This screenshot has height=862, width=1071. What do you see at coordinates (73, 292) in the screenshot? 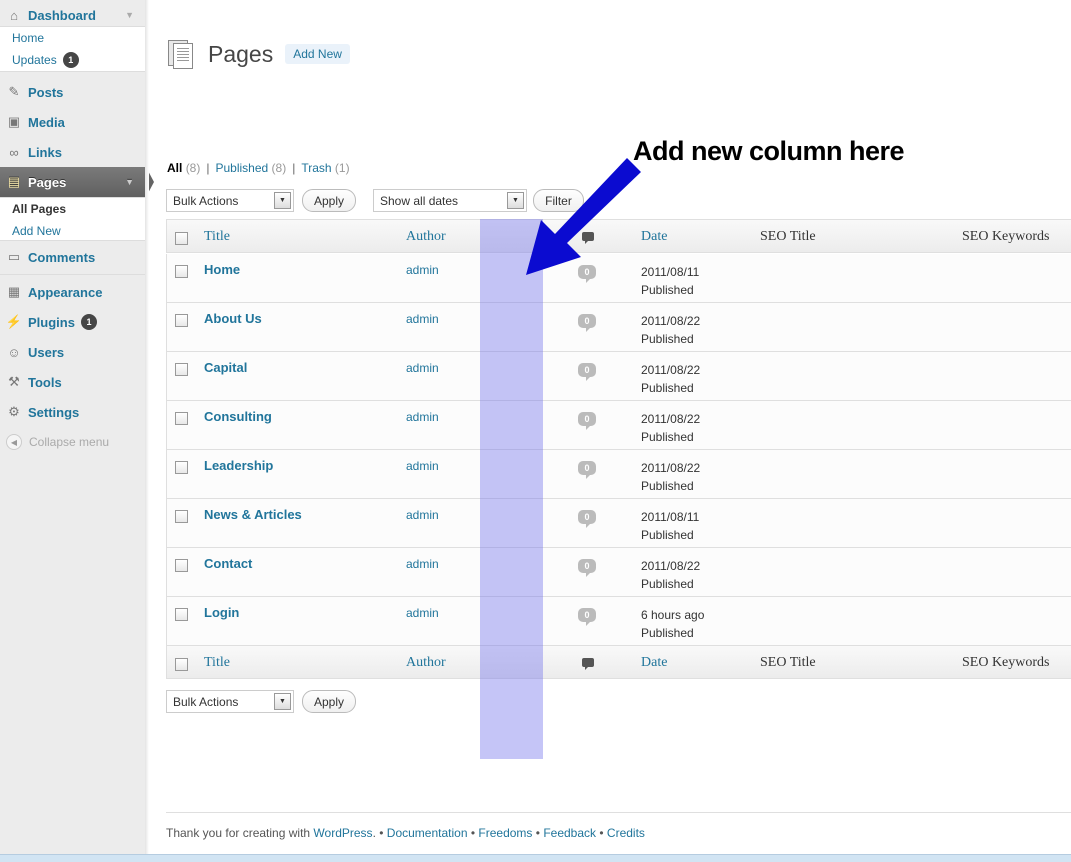
I see `menu-appearance: ▦ Appearance` at bounding box center [73, 292].